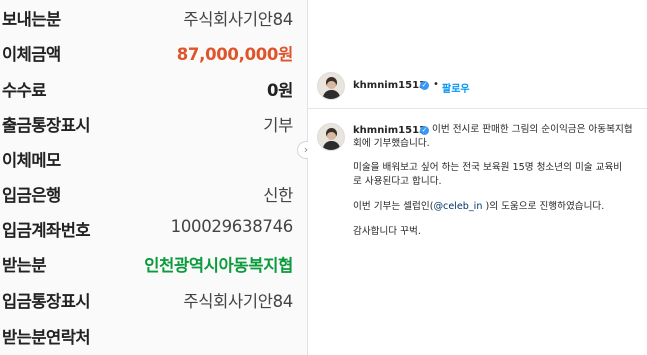 Image resolution: width=647 pixels, height=355 pixels. I want to click on caption-line: 이번 기부는 셀럽인(@celeb_in )의 도움으로 진행하였습니다., so click(478, 207).